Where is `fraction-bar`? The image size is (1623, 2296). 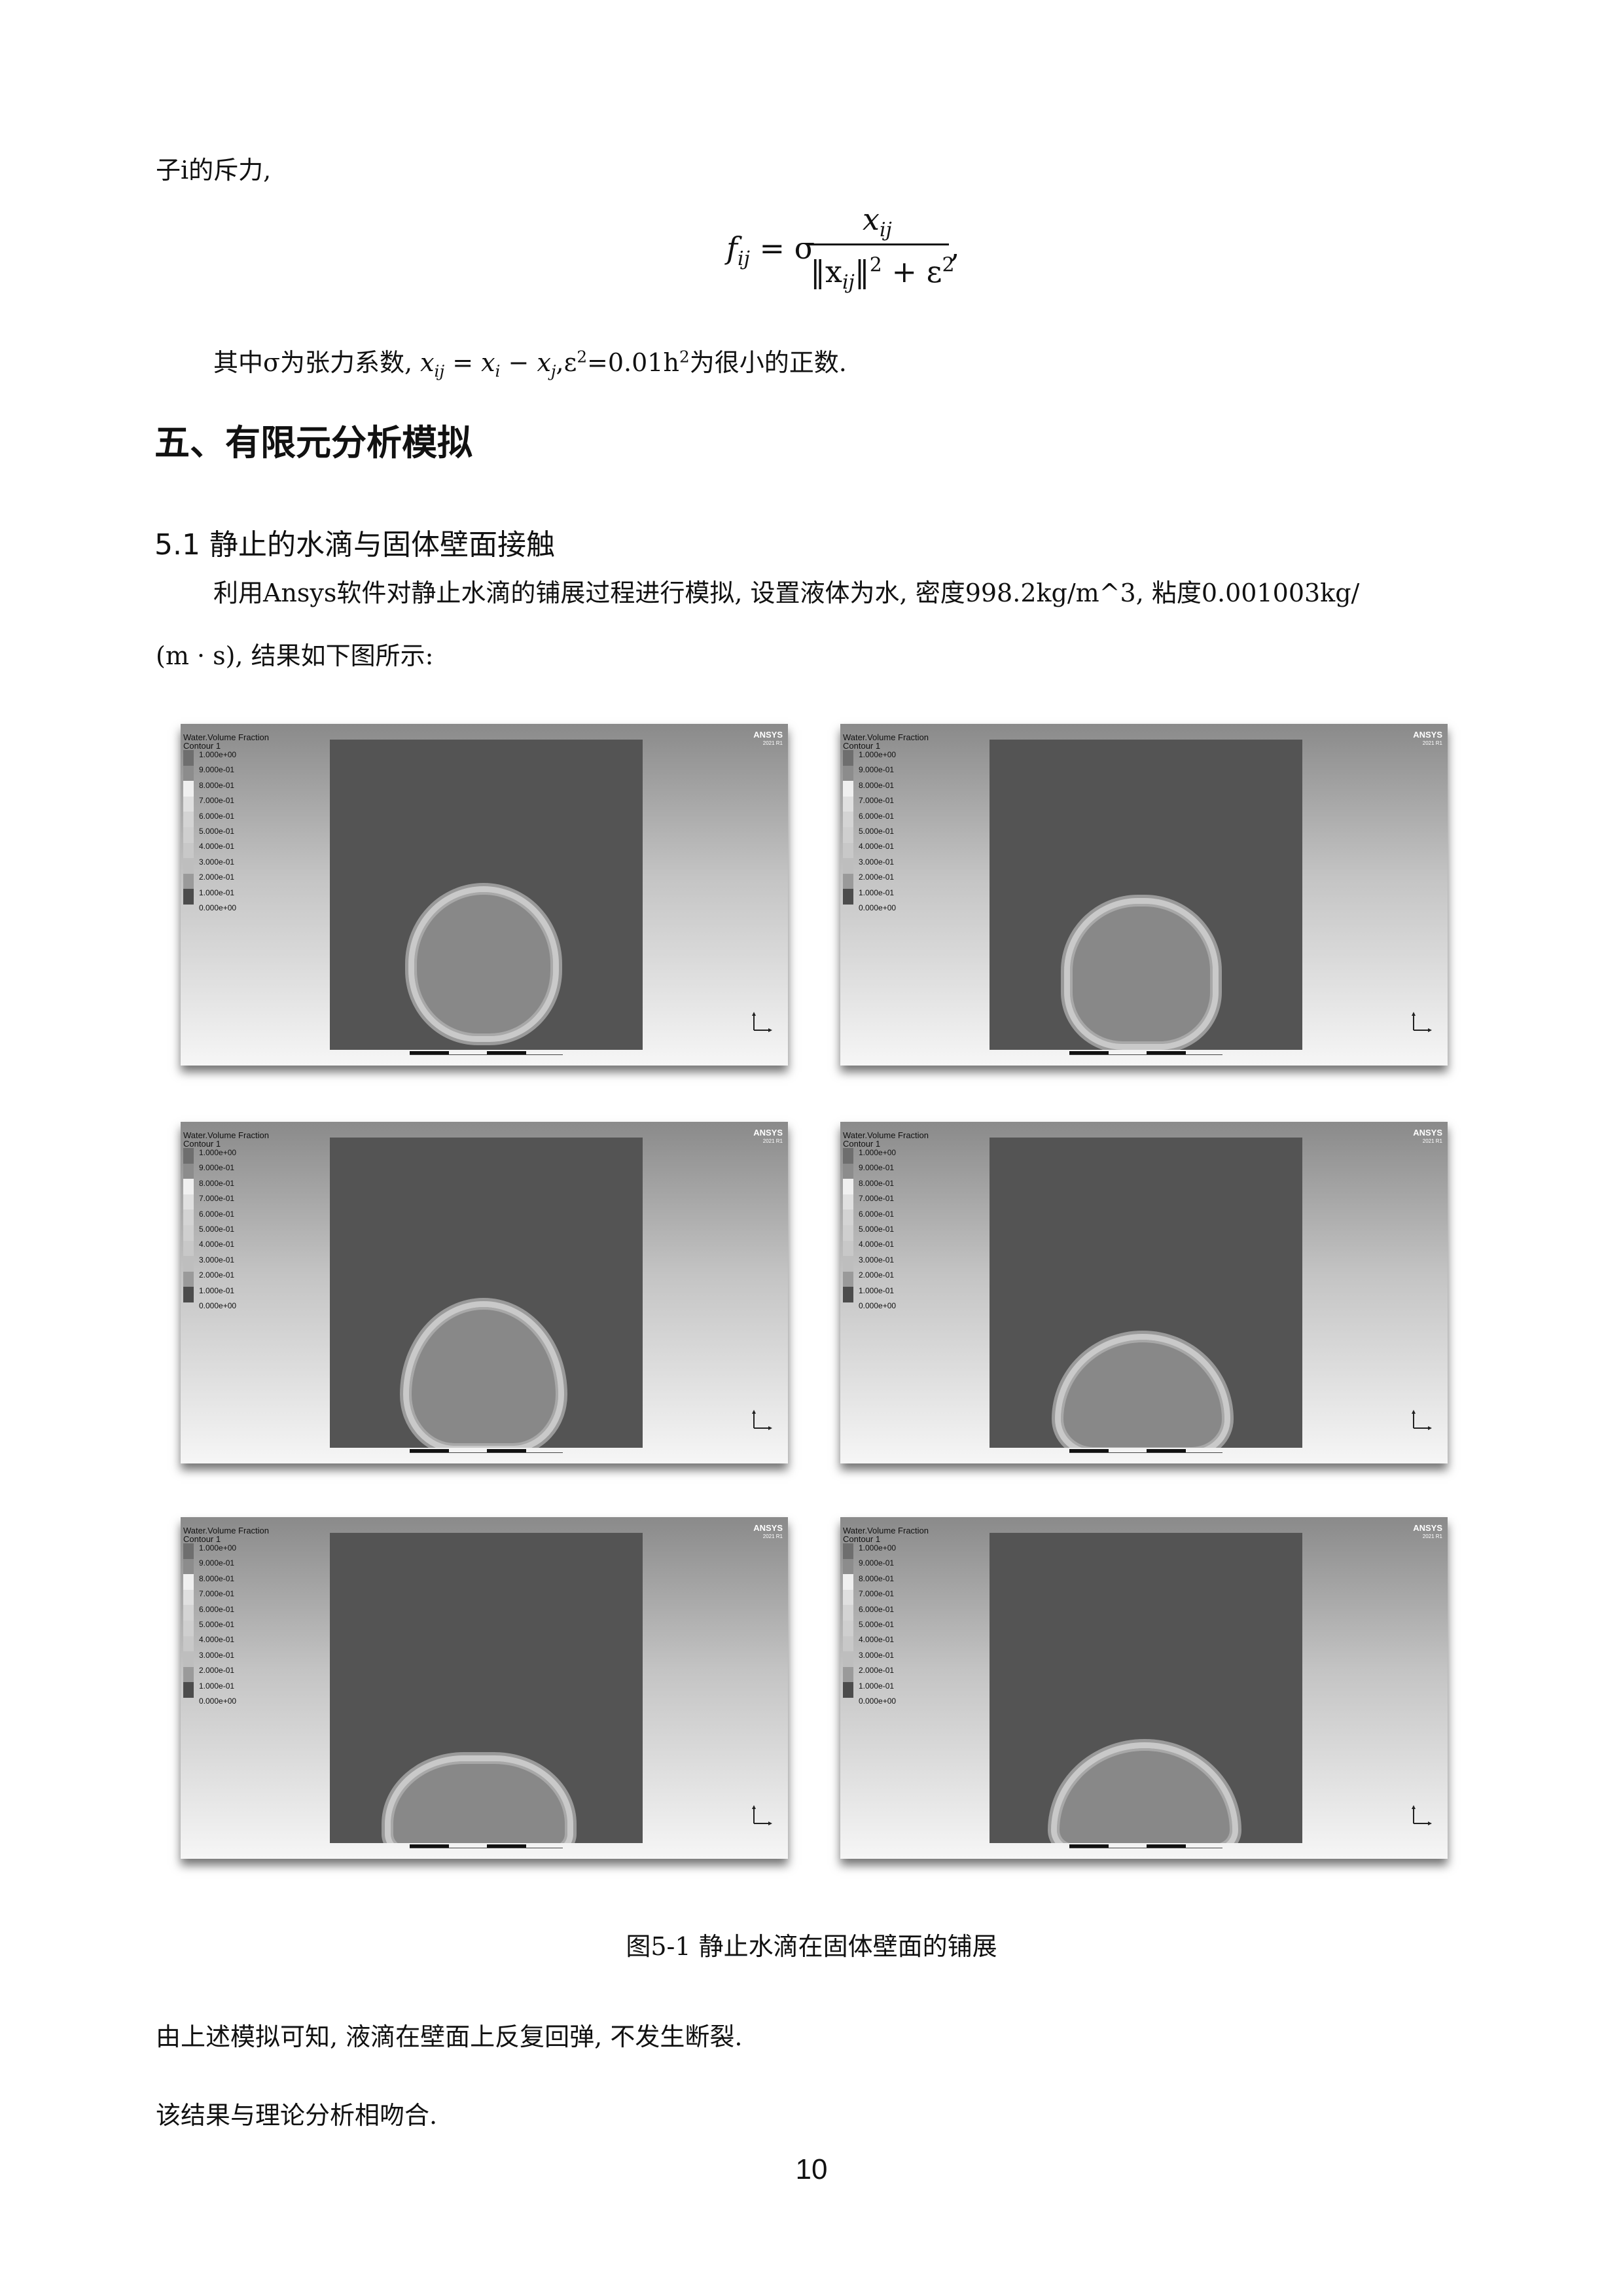 fraction-bar is located at coordinates (877, 244).